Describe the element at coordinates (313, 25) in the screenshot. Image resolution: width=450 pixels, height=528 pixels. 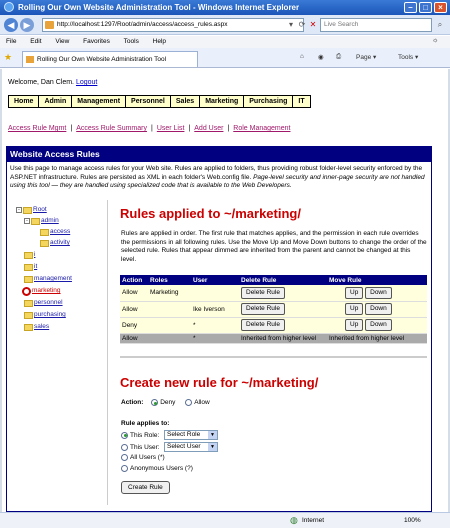
I see `stop-icon: ✕` at that location.